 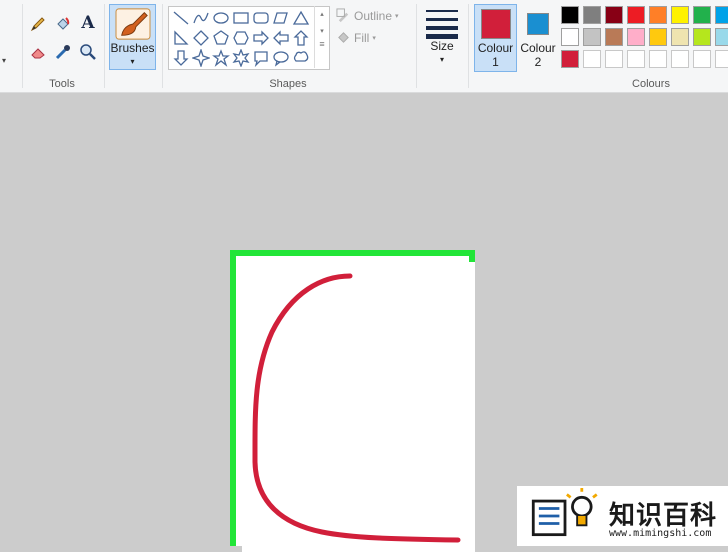 What do you see at coordinates (38, 24) in the screenshot?
I see `pencil-icon` at bounding box center [38, 24].